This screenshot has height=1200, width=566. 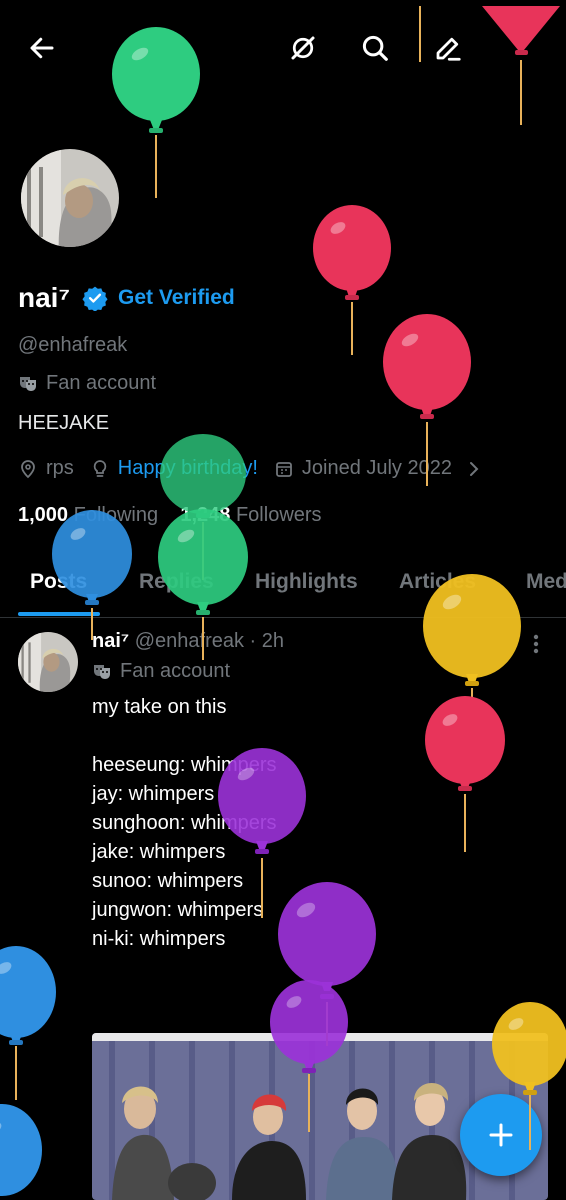 I want to click on post-avatar, so click(x=48, y=662).